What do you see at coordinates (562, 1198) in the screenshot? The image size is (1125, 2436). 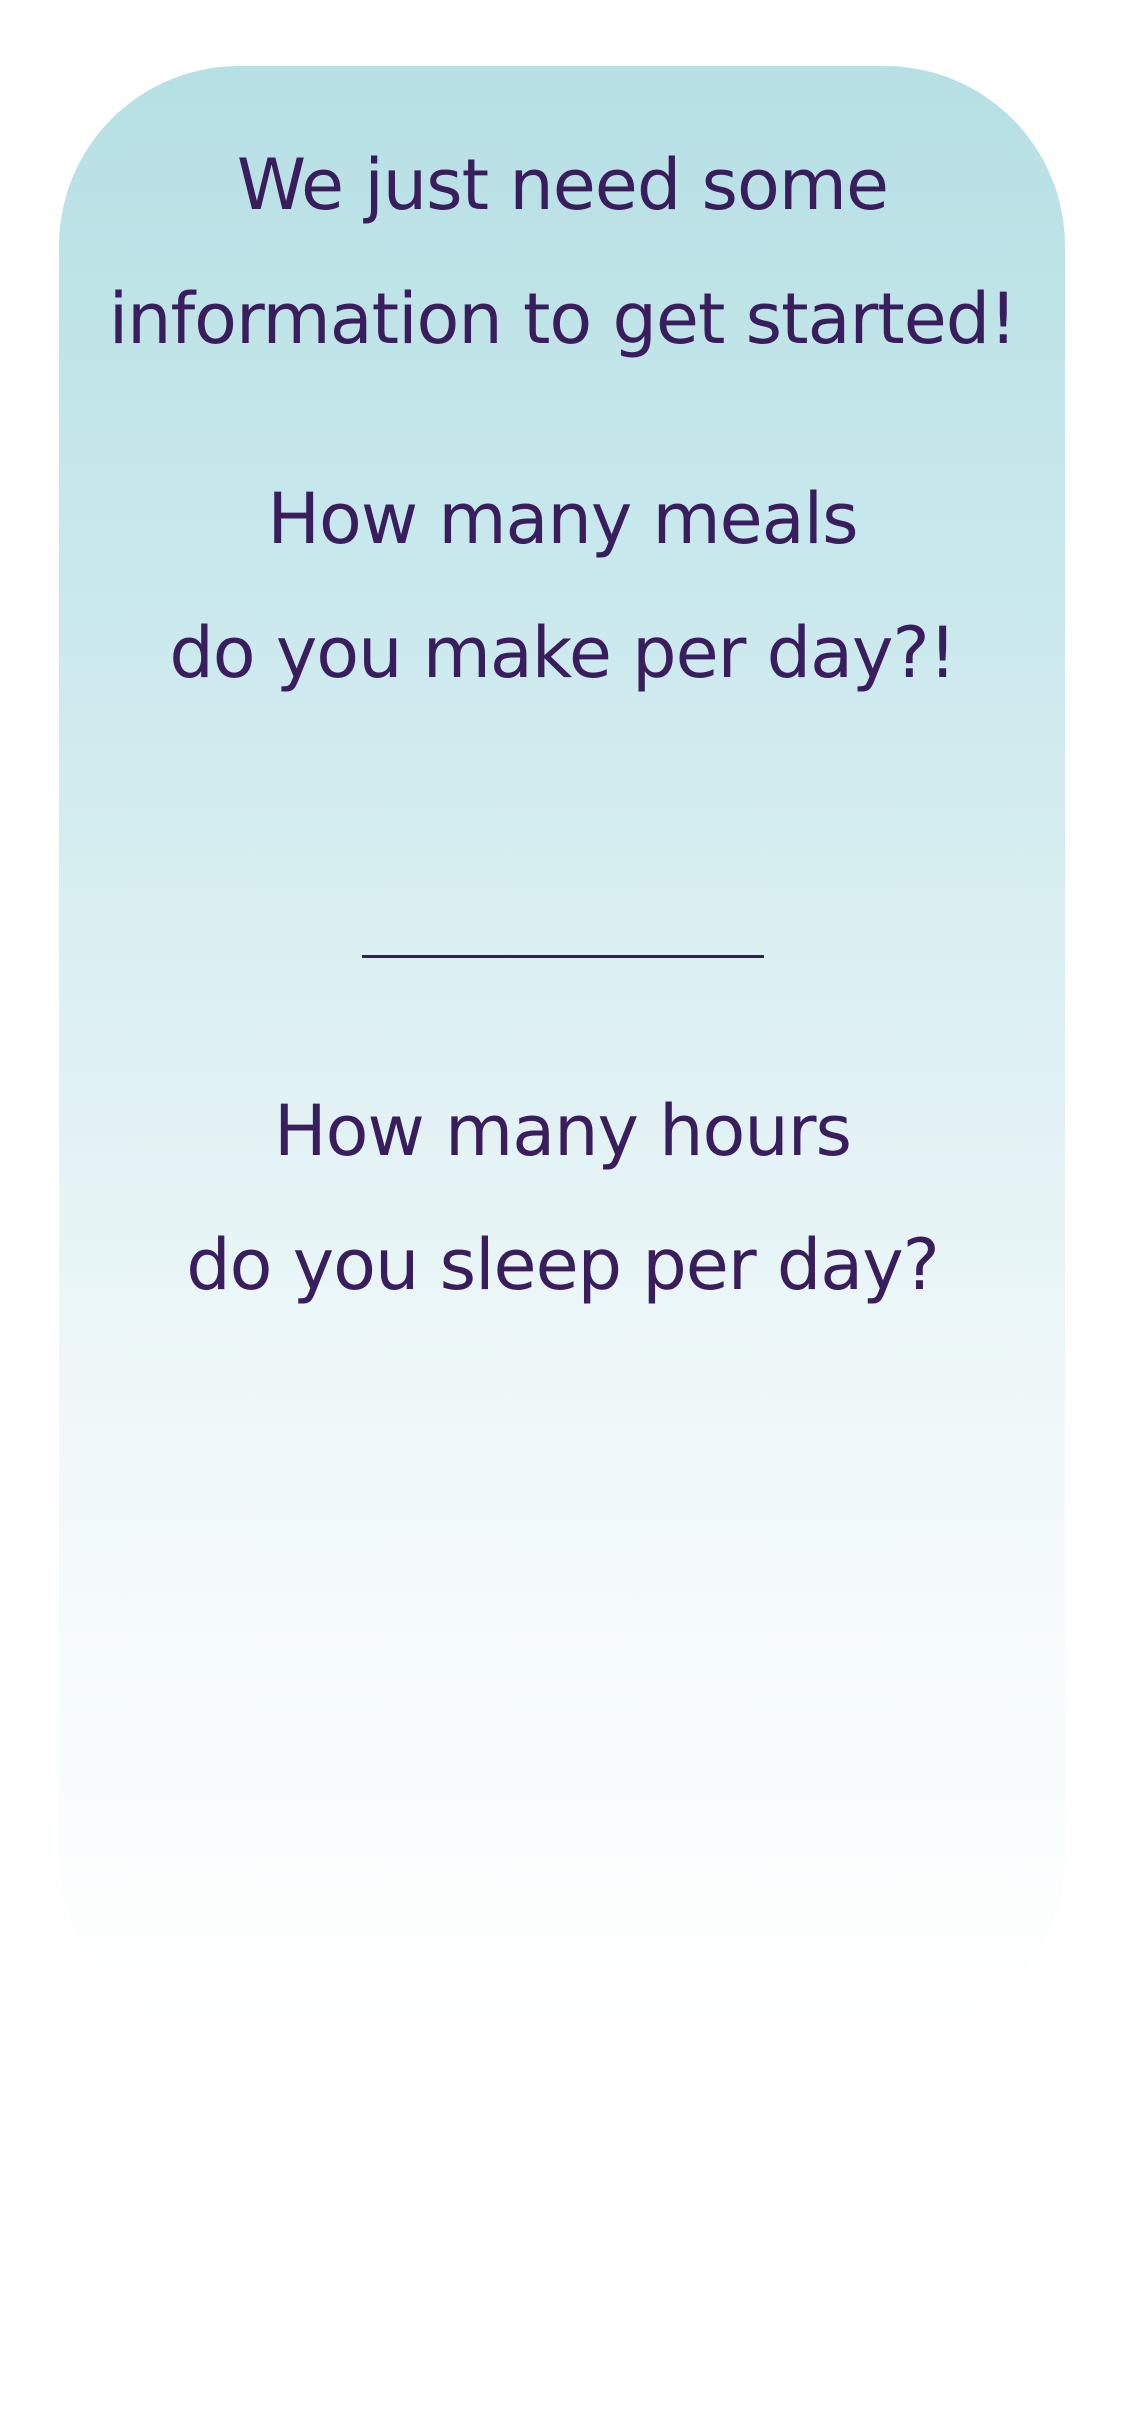 I see `sleep-question: How many hours do you sleep per day?` at bounding box center [562, 1198].